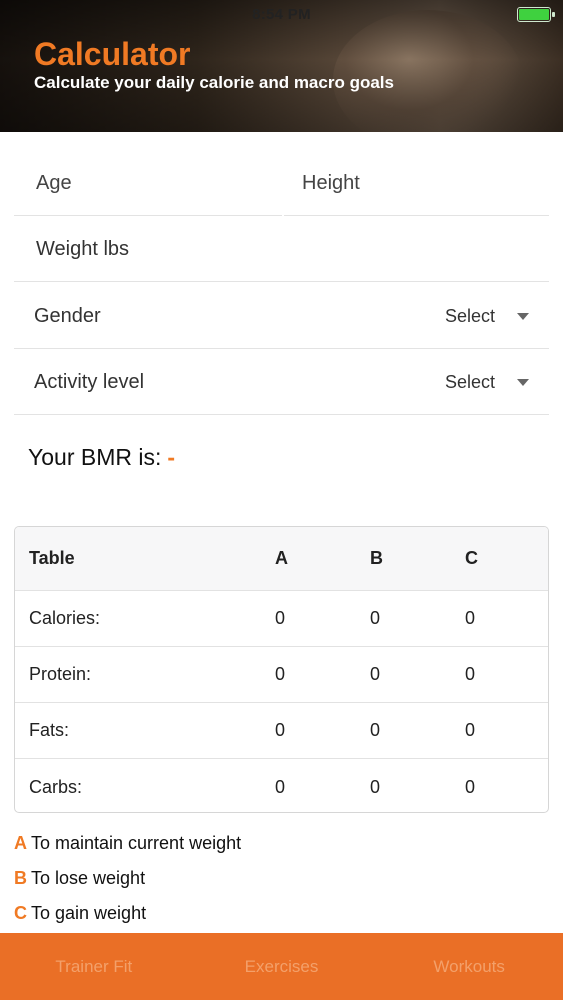 This screenshot has height=1000, width=563. I want to click on status-time: 8:54 PM, so click(281, 14).